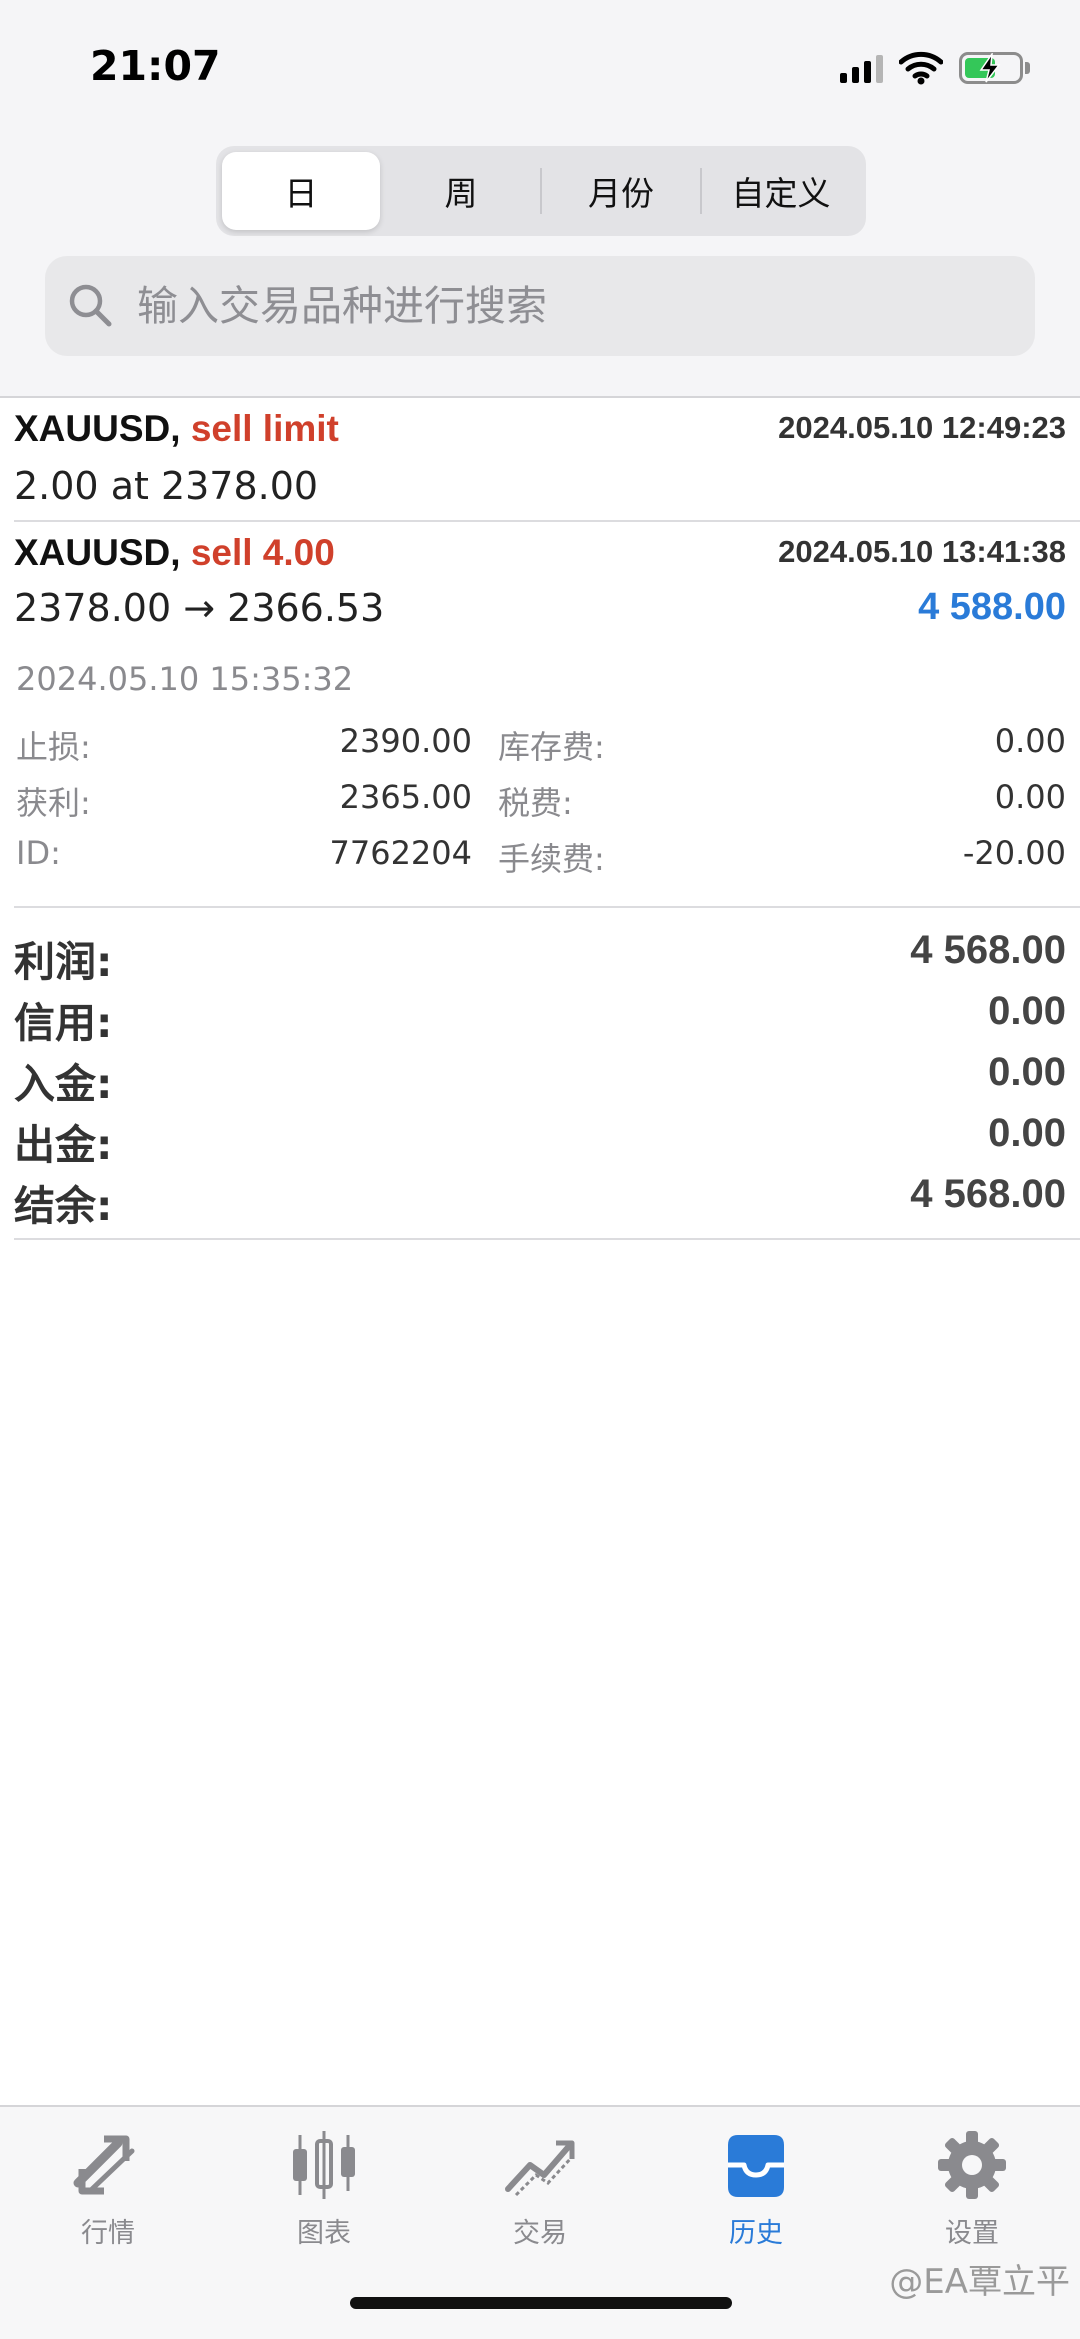 This screenshot has width=1080, height=2339. What do you see at coordinates (1030, 741) in the screenshot?
I see `swap-value: 0.00` at bounding box center [1030, 741].